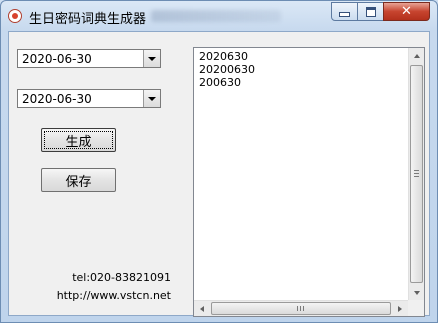 The height and width of the screenshot is (323, 438). I want to click on arrow-down-icon, so click(417, 293).